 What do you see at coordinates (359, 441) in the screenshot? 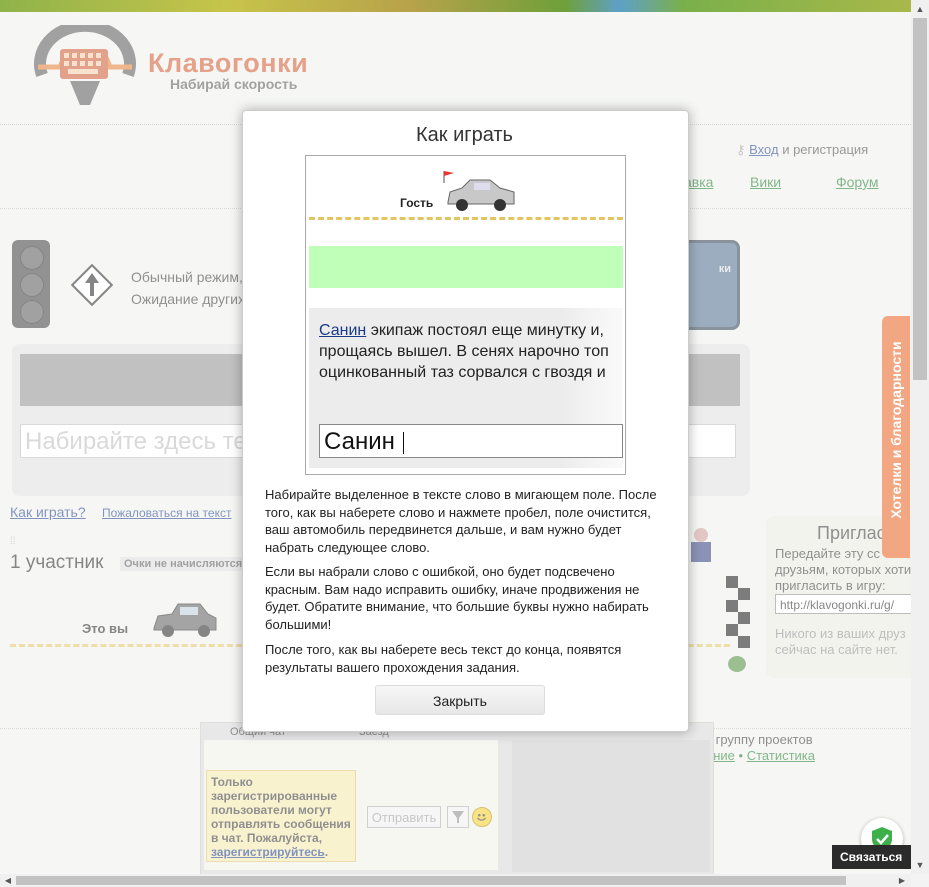
I see `demo-input-value: Санин` at bounding box center [359, 441].